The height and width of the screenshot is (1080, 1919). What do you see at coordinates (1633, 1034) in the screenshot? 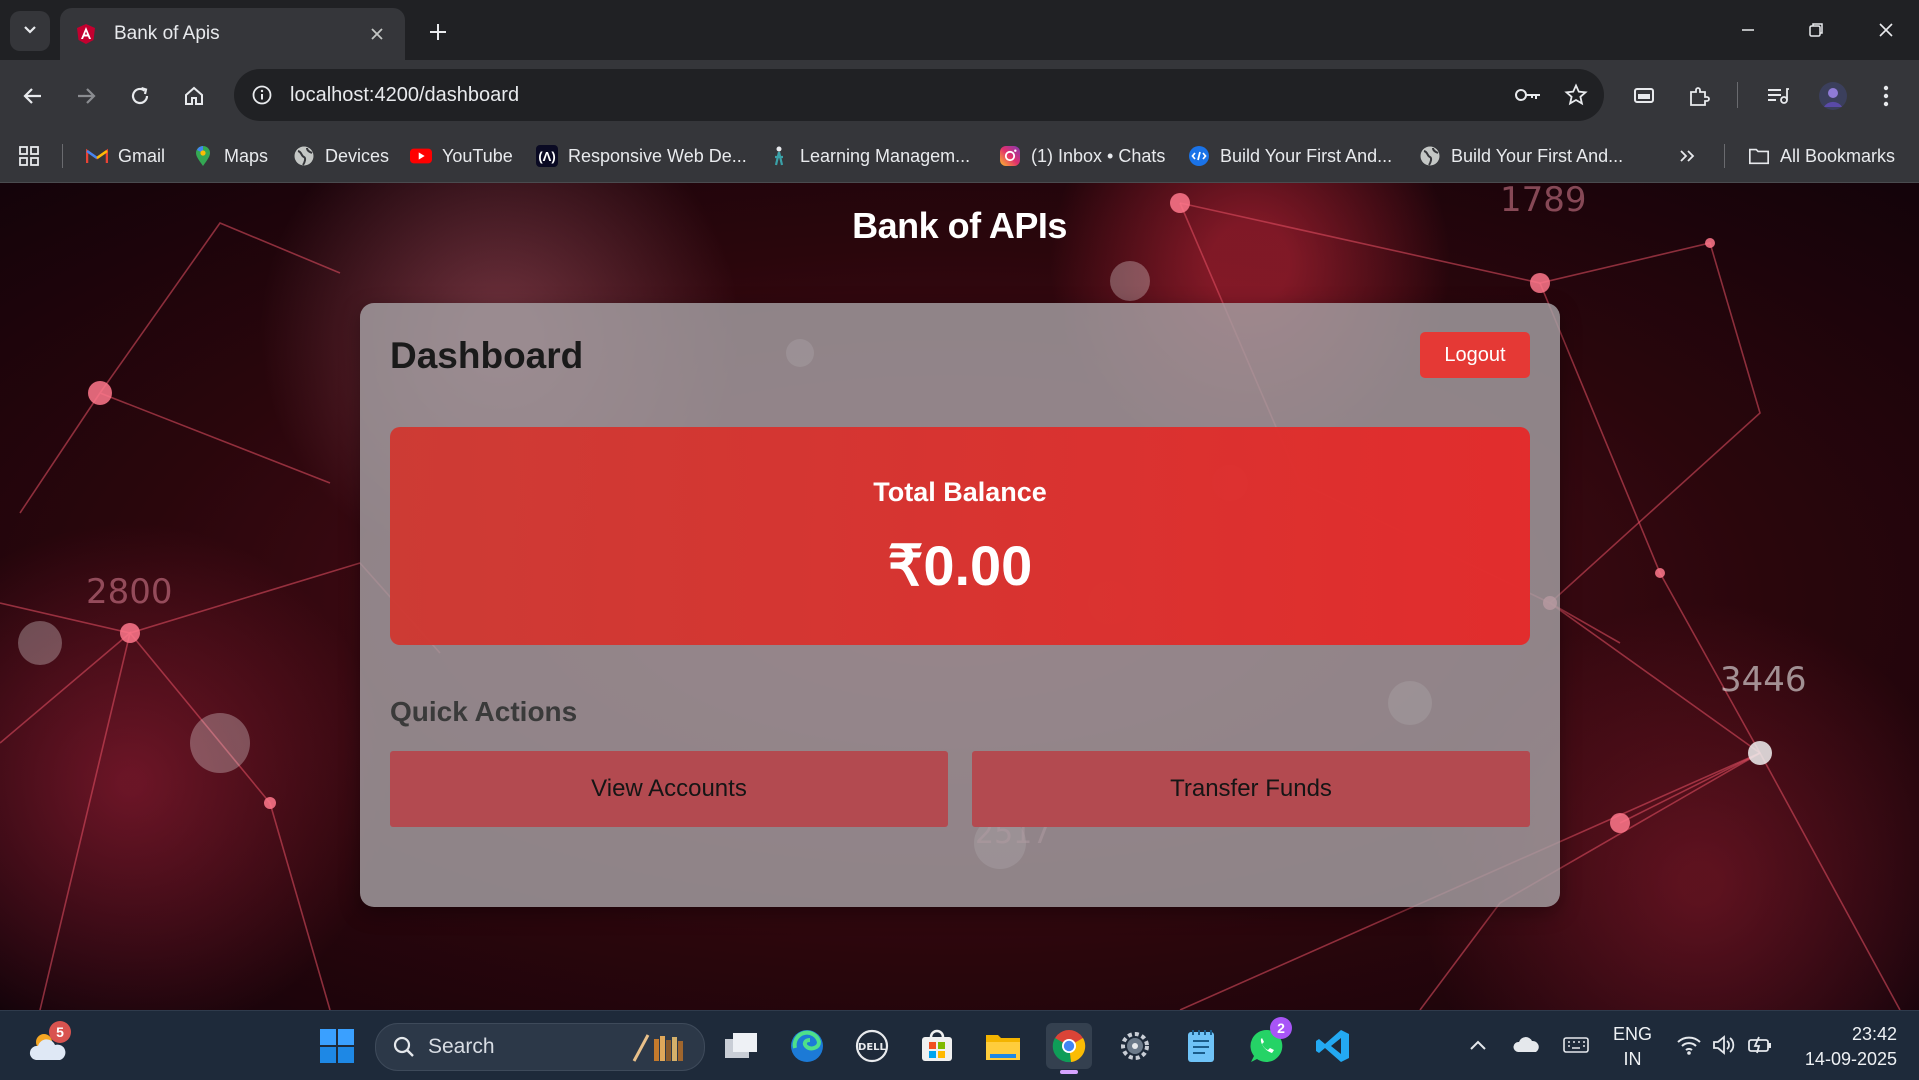
I see `language-code: ENG` at bounding box center [1633, 1034].